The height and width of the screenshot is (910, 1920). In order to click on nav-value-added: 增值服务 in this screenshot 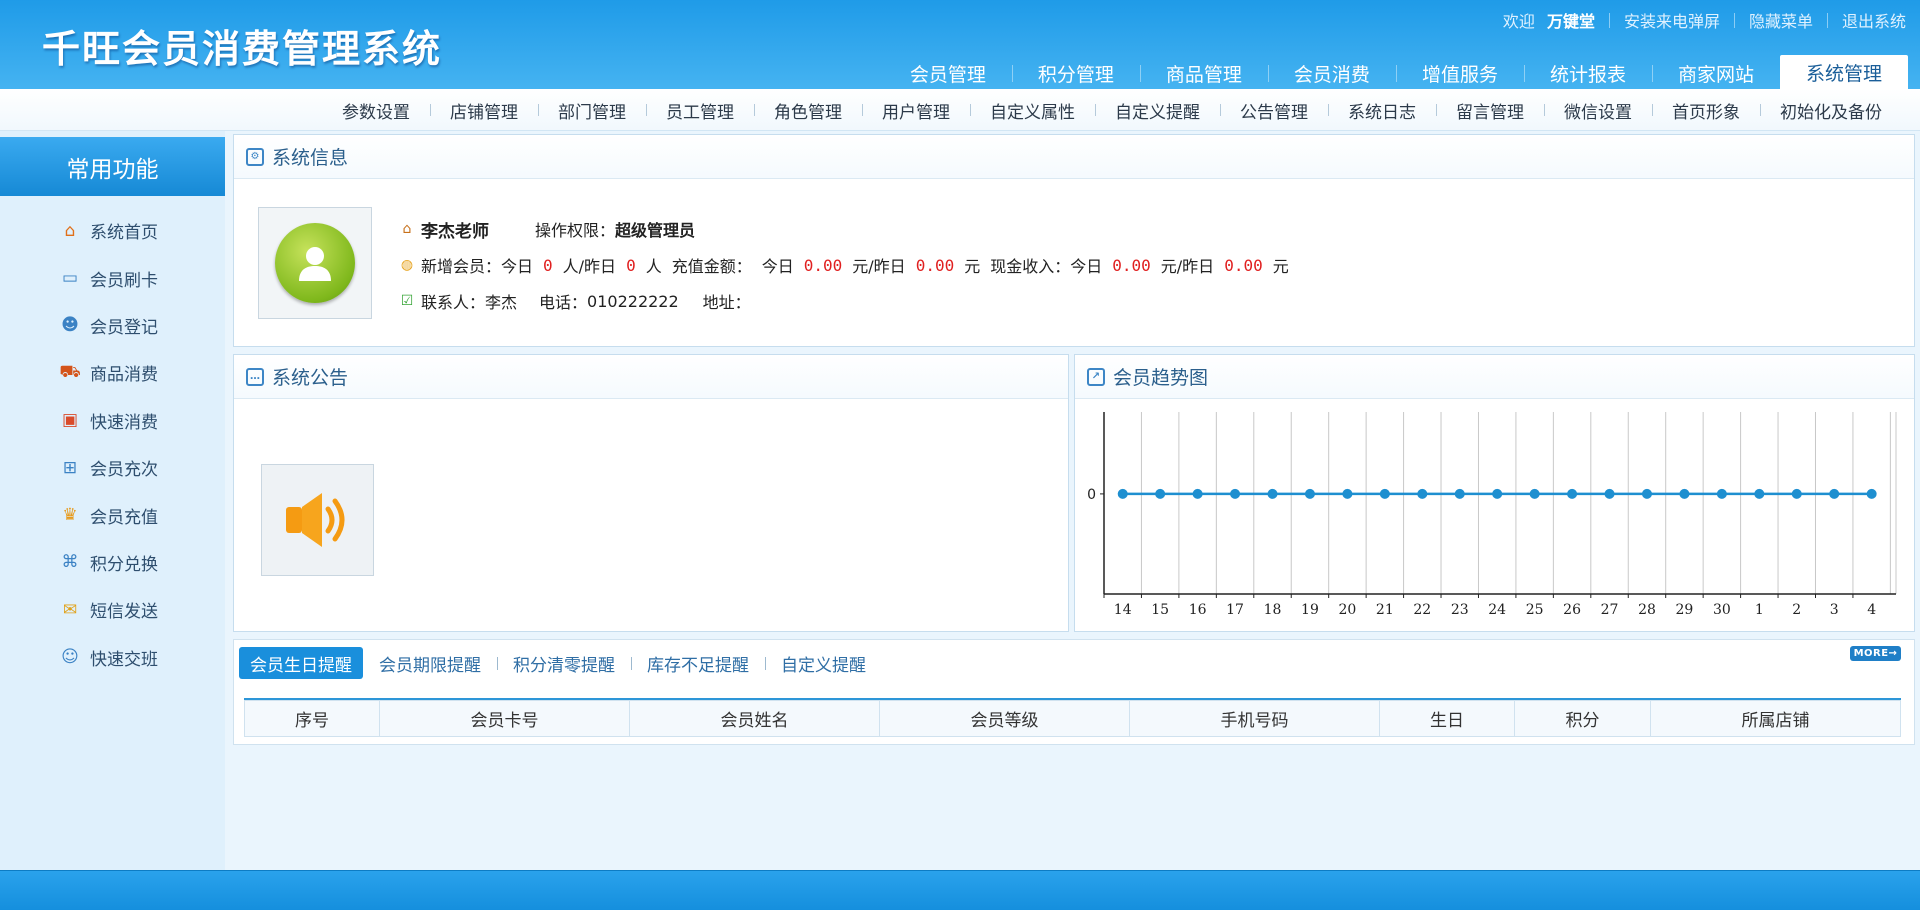, I will do `click(1459, 73)`.